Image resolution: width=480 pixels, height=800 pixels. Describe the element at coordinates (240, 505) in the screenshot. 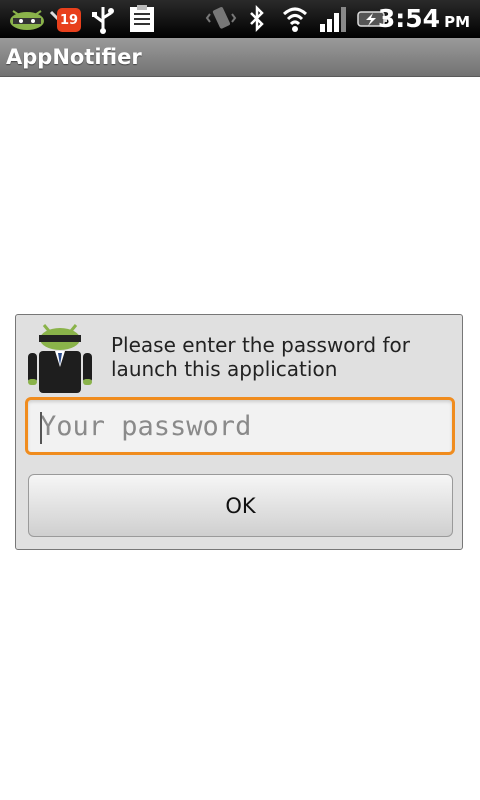

I see `ok-button: OK` at that location.